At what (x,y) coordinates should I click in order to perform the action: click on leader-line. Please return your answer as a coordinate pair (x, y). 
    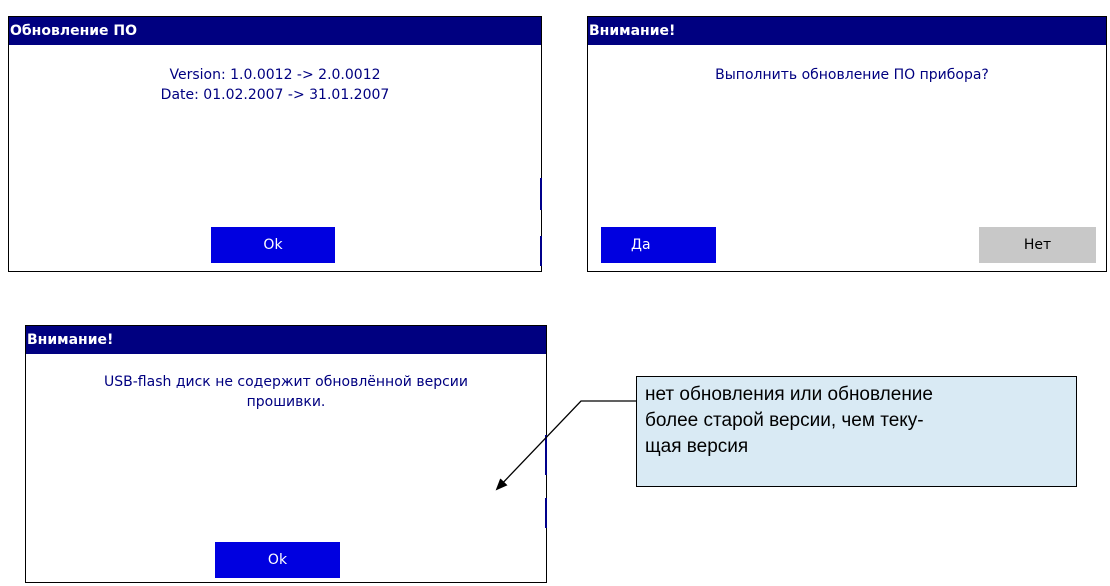
    Looking at the image, I should click on (565, 445).